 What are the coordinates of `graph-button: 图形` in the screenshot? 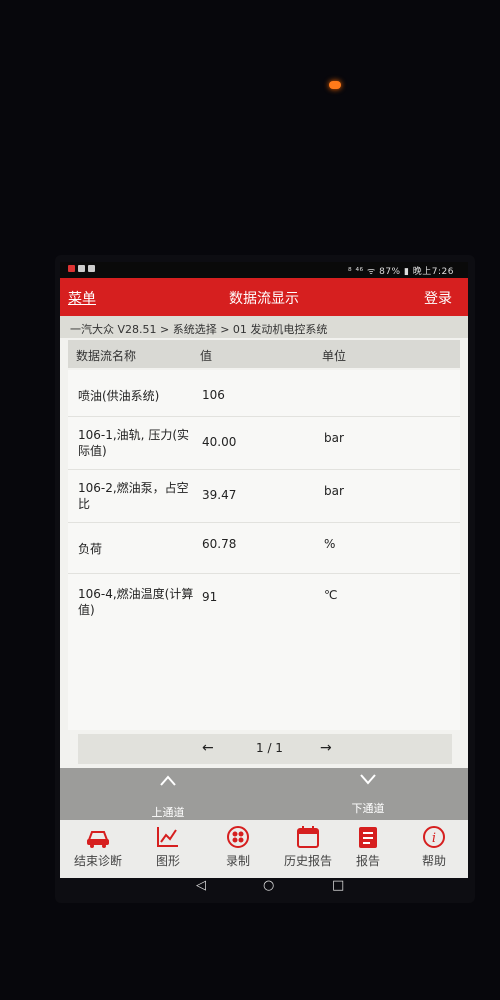 It's located at (168, 846).